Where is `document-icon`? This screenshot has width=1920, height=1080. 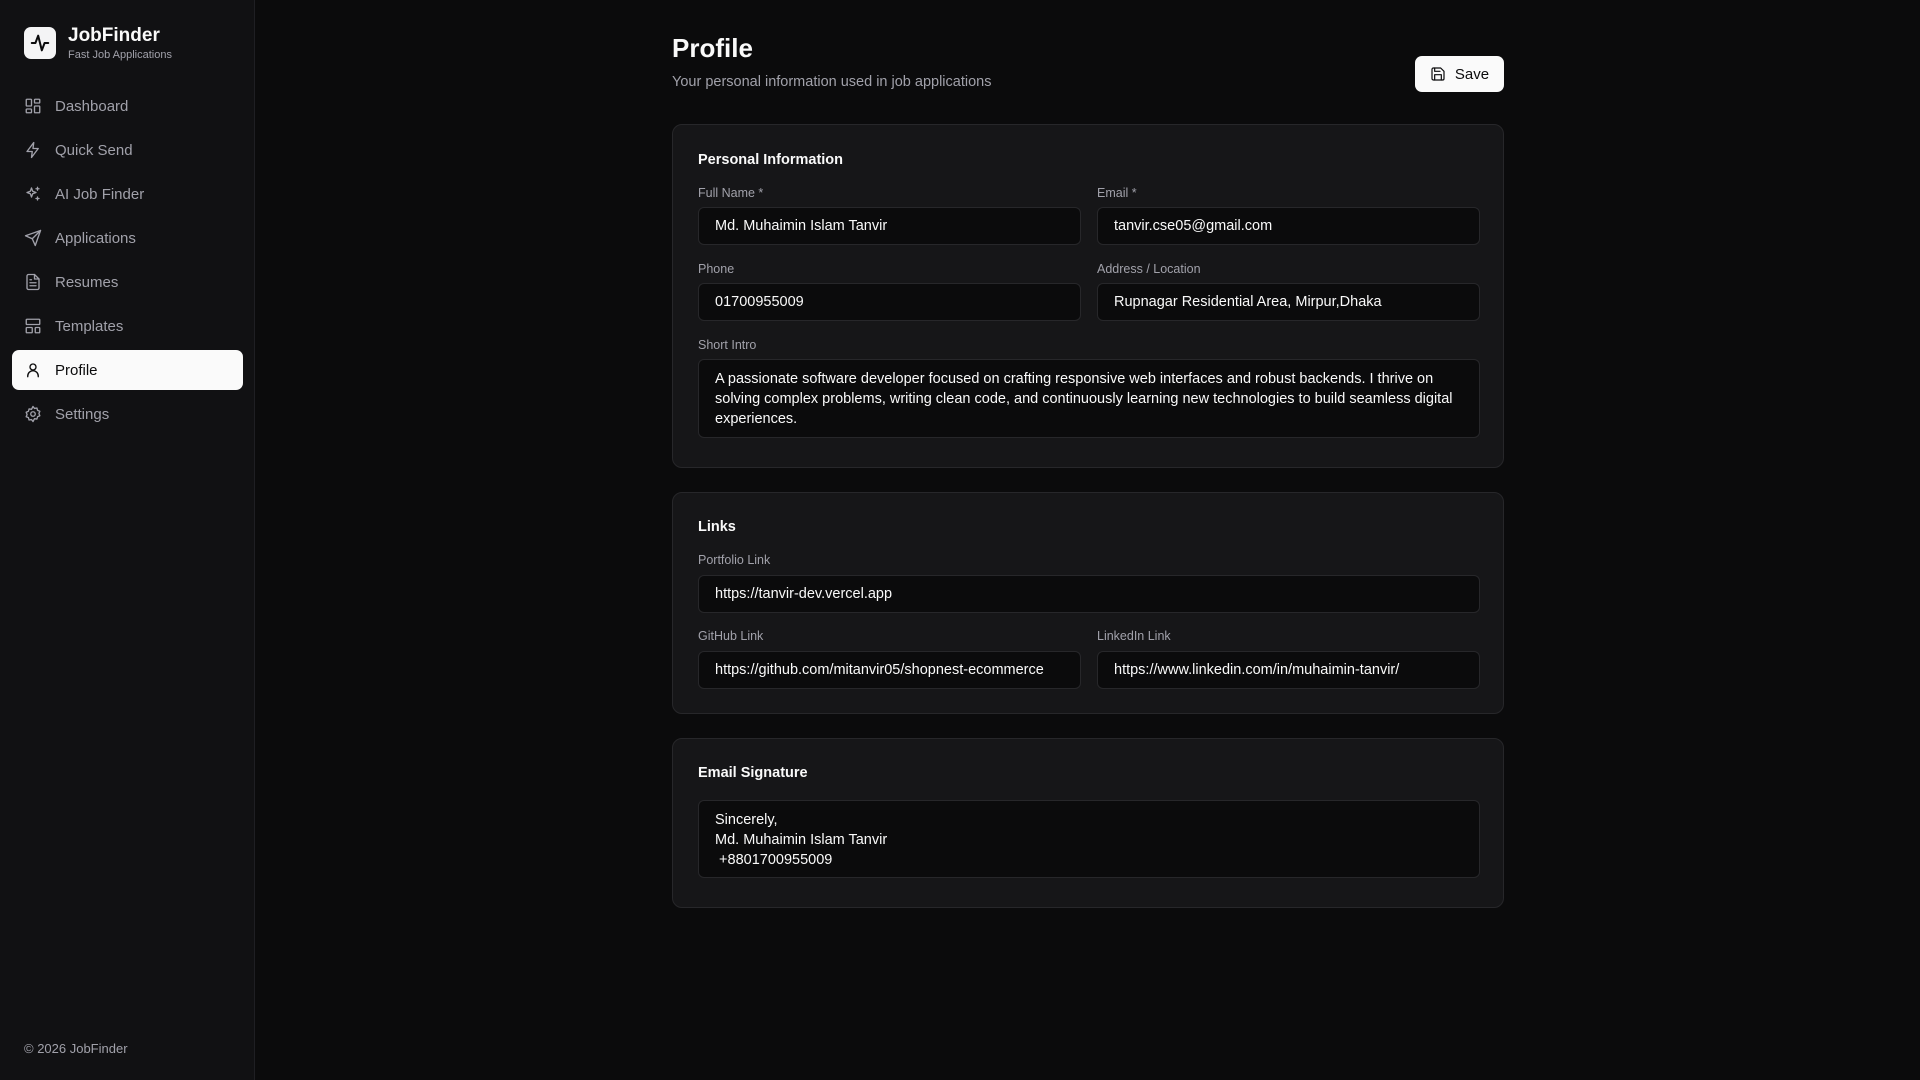
document-icon is located at coordinates (33, 282).